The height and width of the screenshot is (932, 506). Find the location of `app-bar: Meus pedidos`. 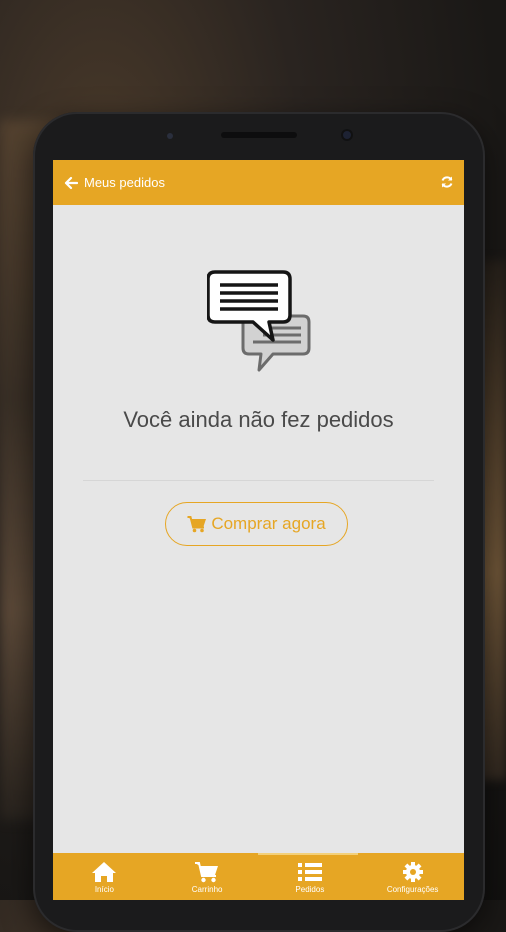

app-bar: Meus pedidos is located at coordinates (258, 182).